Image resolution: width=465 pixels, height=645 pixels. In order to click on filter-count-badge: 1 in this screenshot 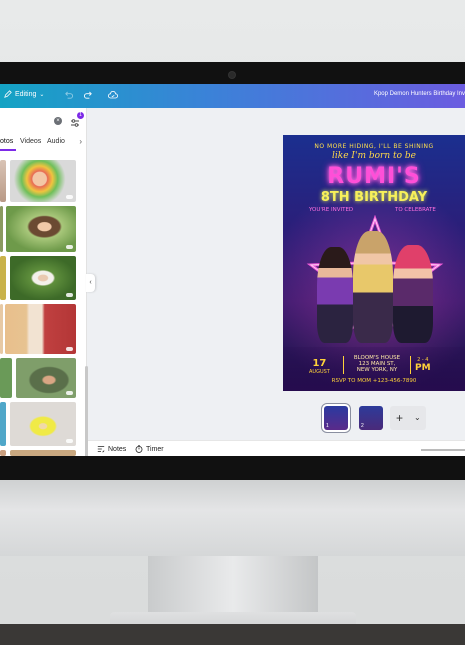, I will do `click(80, 115)`.